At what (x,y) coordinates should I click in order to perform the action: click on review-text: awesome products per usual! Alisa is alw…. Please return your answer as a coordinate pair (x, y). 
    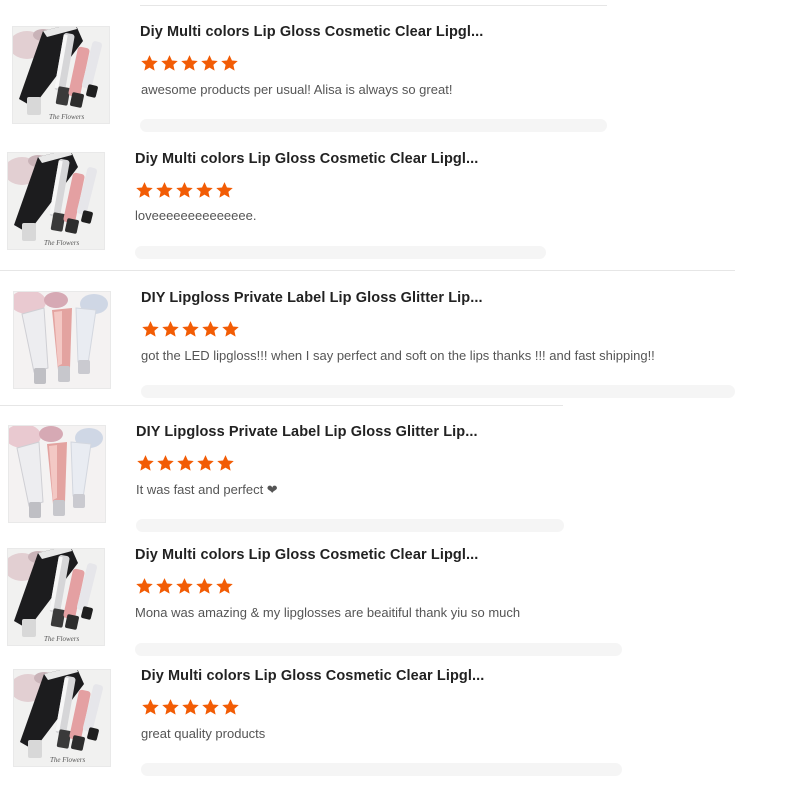
    Looking at the image, I should click on (297, 89).